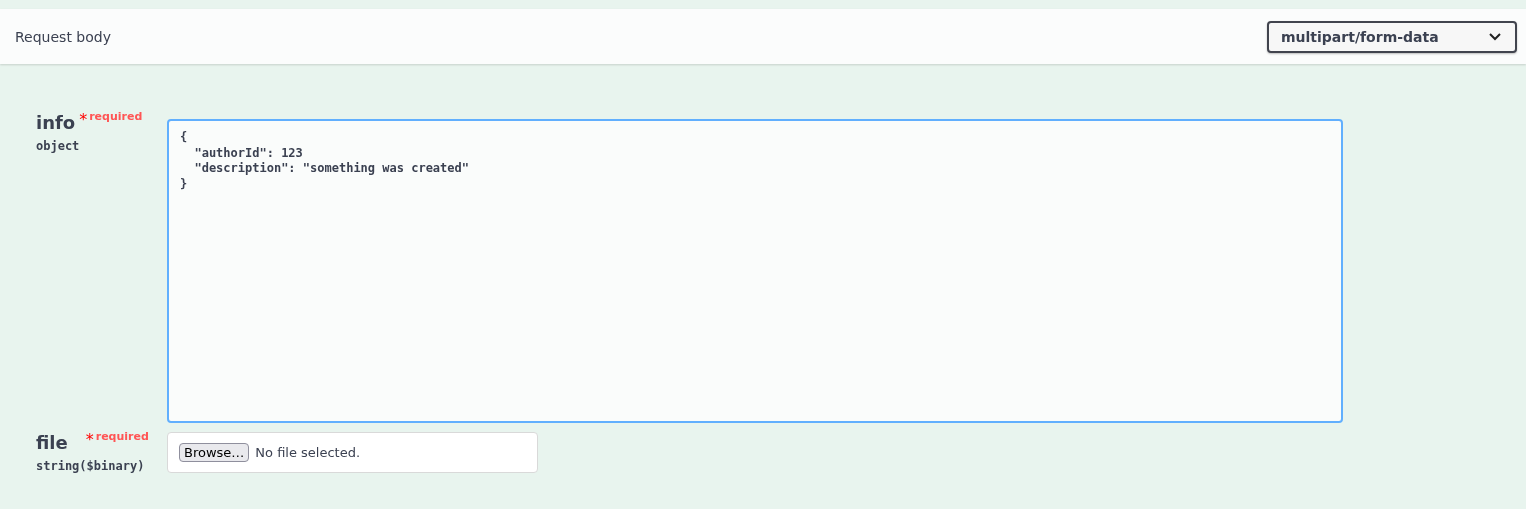 Image resolution: width=1526 pixels, height=509 pixels. Describe the element at coordinates (63, 36) in the screenshot. I see `section-title: Request body` at that location.